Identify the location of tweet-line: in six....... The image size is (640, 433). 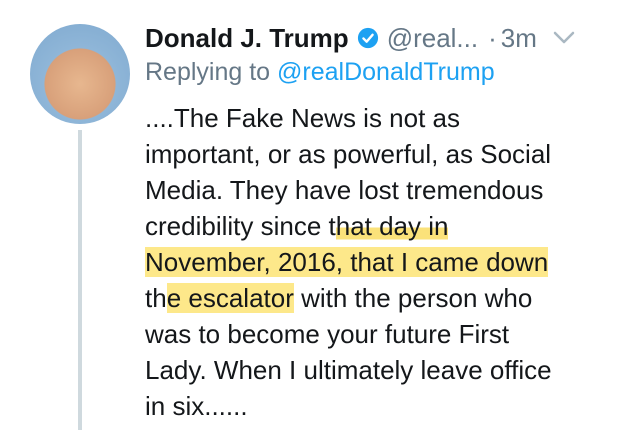
(196, 406).